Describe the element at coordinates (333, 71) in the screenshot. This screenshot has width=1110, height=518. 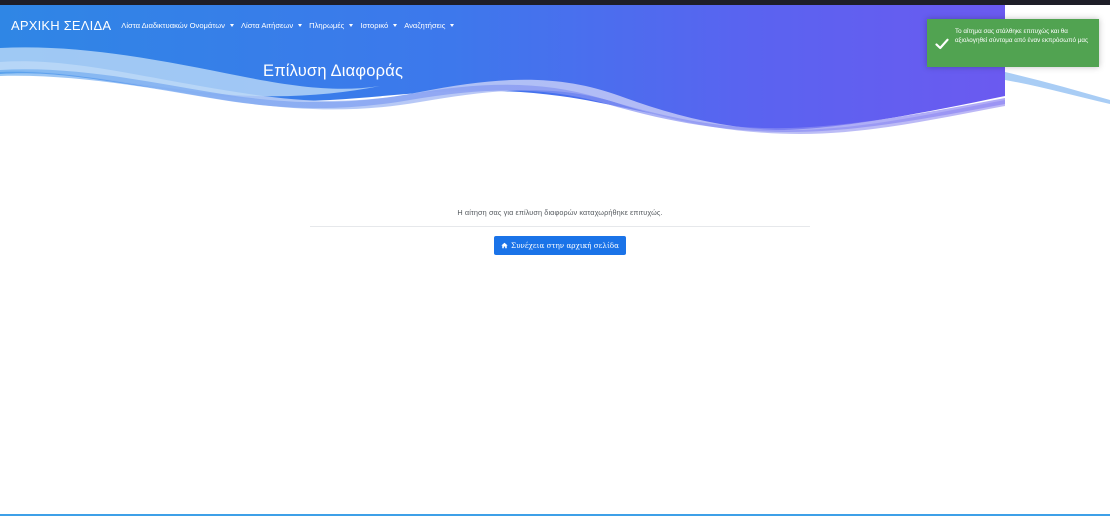
I see `page-title: Επίλυση Διαφοράς` at that location.